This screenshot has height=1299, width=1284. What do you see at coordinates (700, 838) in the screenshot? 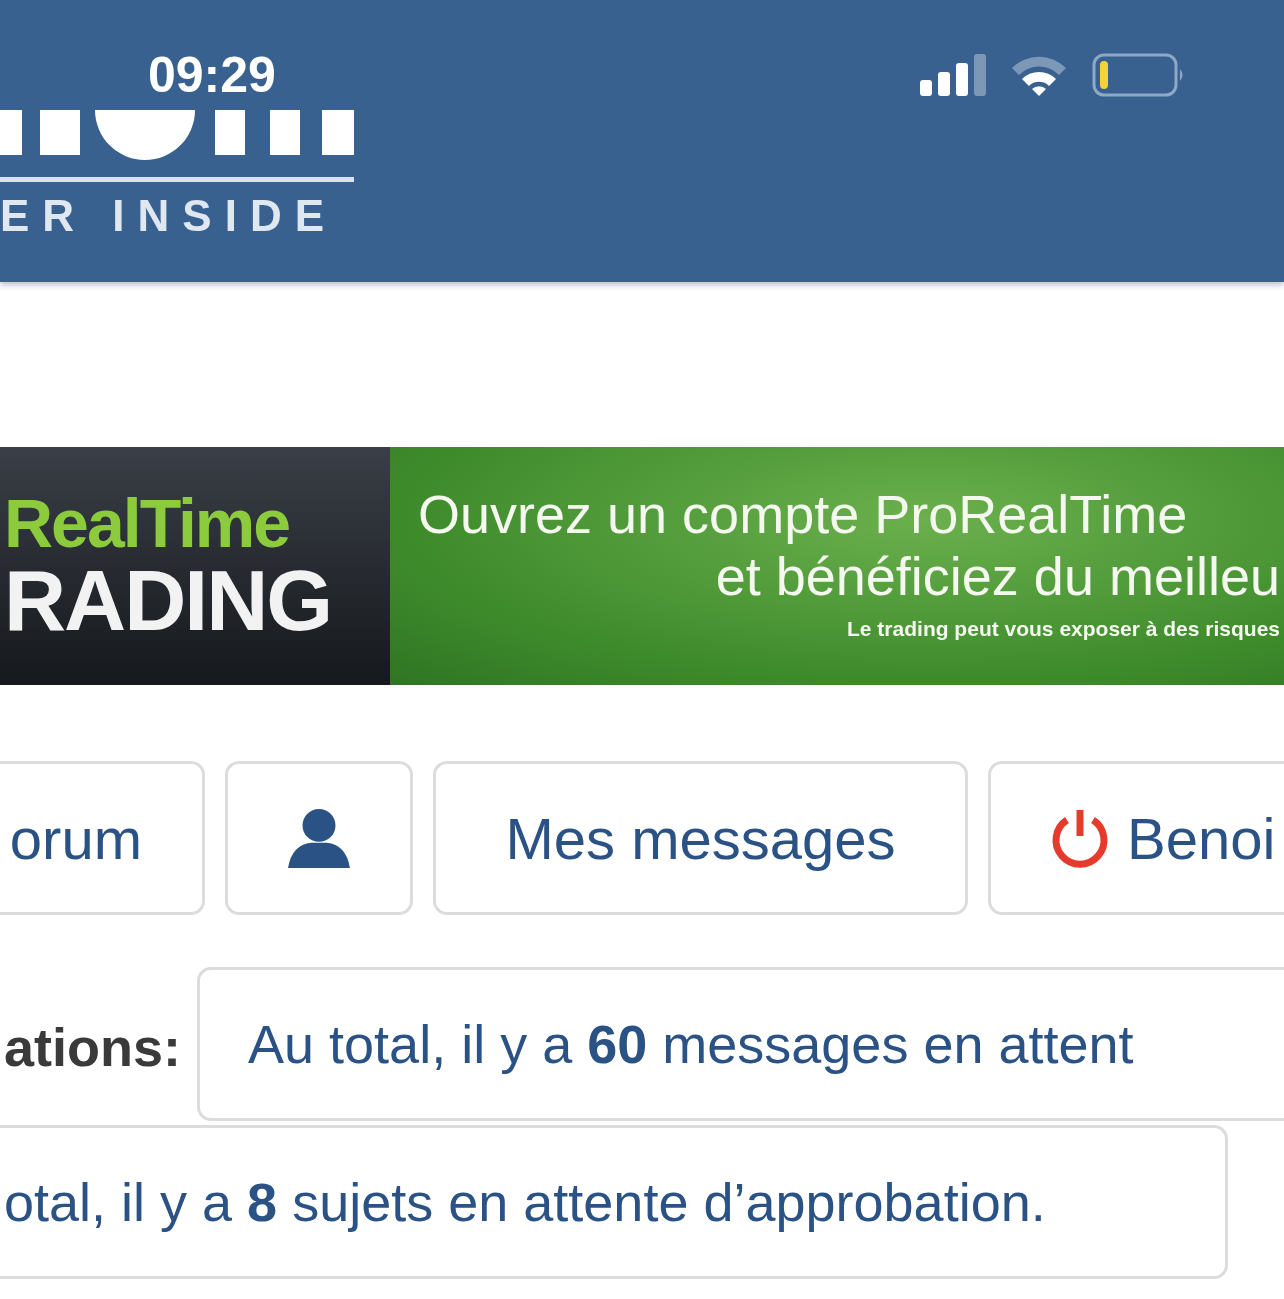
I see `messages-button: Mes messages` at bounding box center [700, 838].